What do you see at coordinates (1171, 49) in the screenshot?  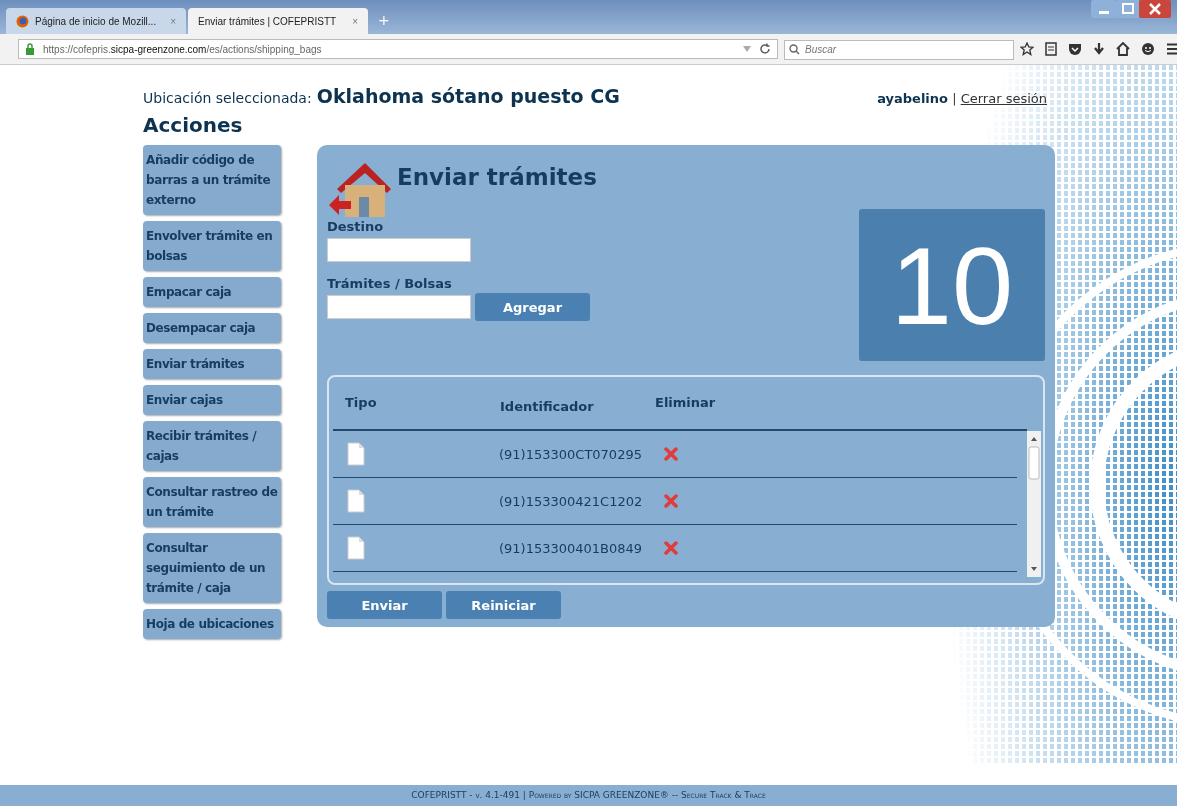 I see `menu-icon` at bounding box center [1171, 49].